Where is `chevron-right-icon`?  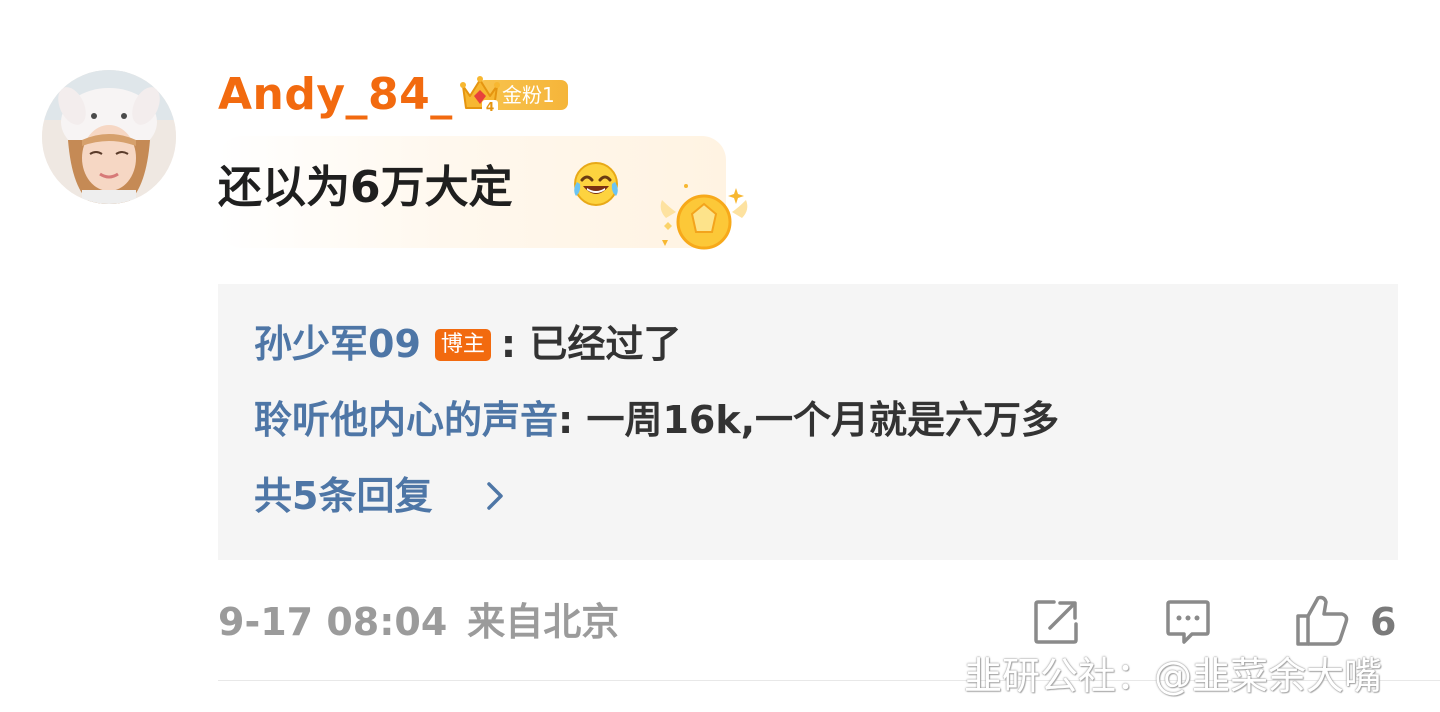 chevron-right-icon is located at coordinates (495, 496).